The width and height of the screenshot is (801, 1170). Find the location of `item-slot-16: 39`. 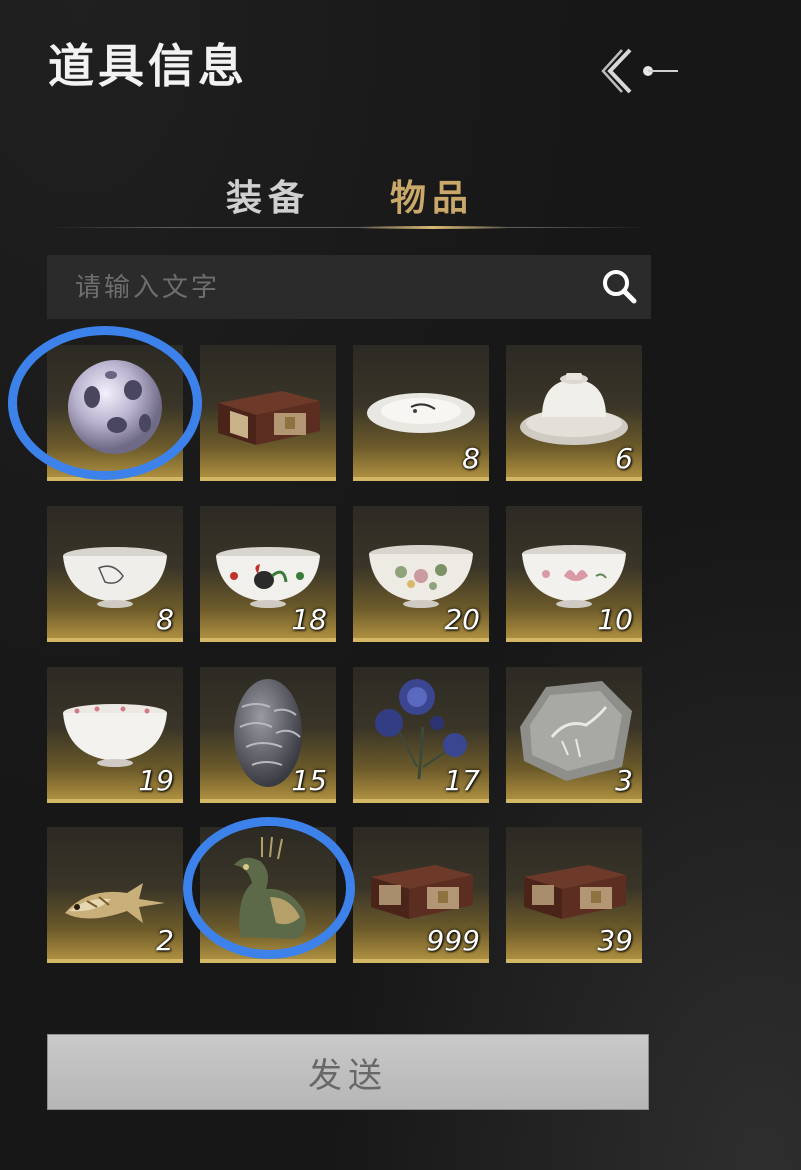

item-slot-16: 39 is located at coordinates (574, 895).